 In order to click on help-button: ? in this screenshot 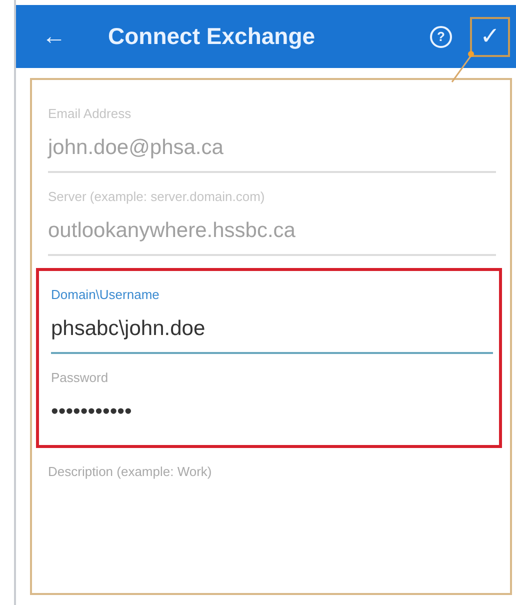, I will do `click(441, 37)`.